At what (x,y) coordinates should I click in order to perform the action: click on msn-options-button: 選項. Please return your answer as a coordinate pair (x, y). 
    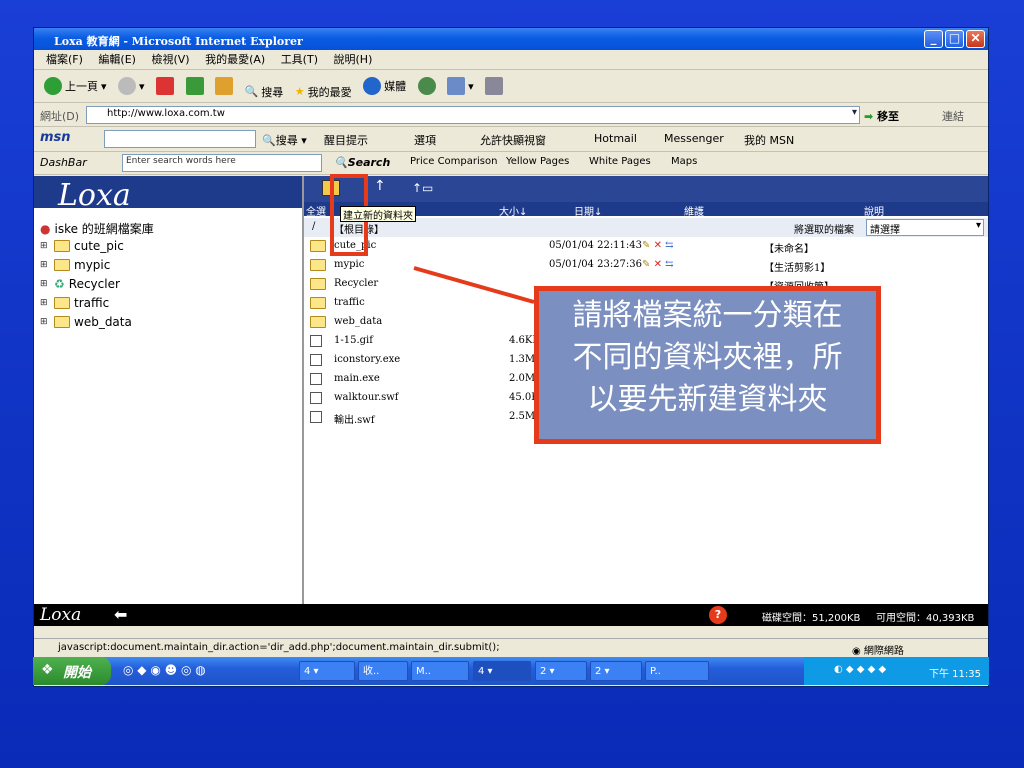
    Looking at the image, I should click on (425, 140).